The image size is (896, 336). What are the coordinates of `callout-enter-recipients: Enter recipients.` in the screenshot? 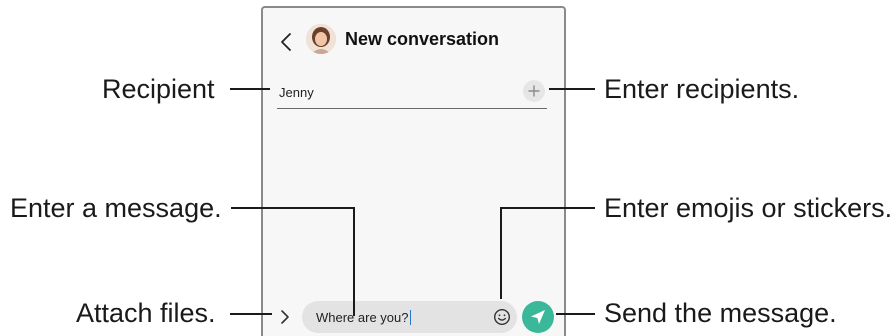 It's located at (702, 89).